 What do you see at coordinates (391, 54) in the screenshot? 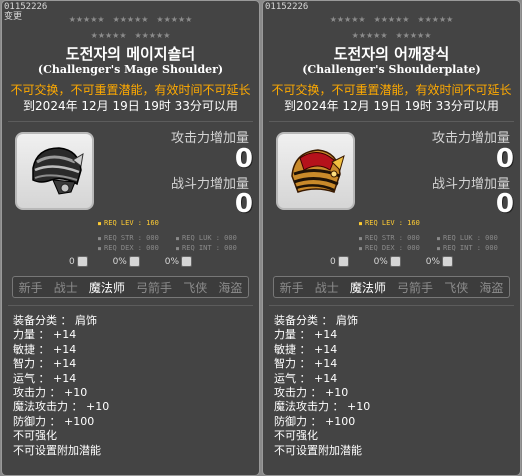
I see `item-title-korean: 도전자의 어깨장식` at bounding box center [391, 54].